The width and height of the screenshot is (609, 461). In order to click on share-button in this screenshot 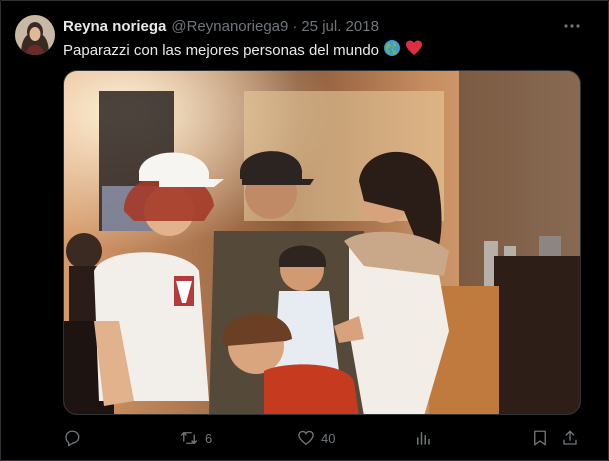, I will do `click(570, 438)`.